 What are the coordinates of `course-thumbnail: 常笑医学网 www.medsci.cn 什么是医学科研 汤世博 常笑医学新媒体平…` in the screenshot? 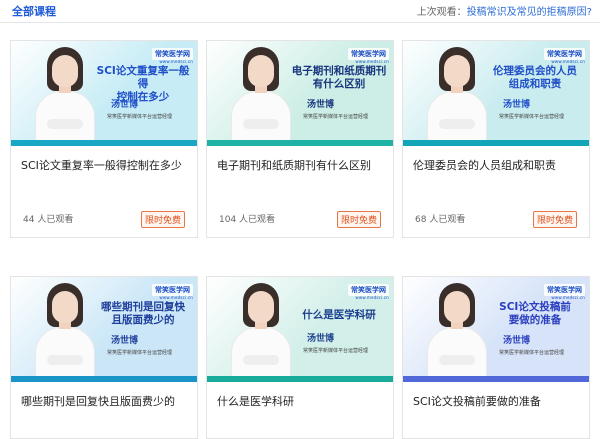 It's located at (300, 329).